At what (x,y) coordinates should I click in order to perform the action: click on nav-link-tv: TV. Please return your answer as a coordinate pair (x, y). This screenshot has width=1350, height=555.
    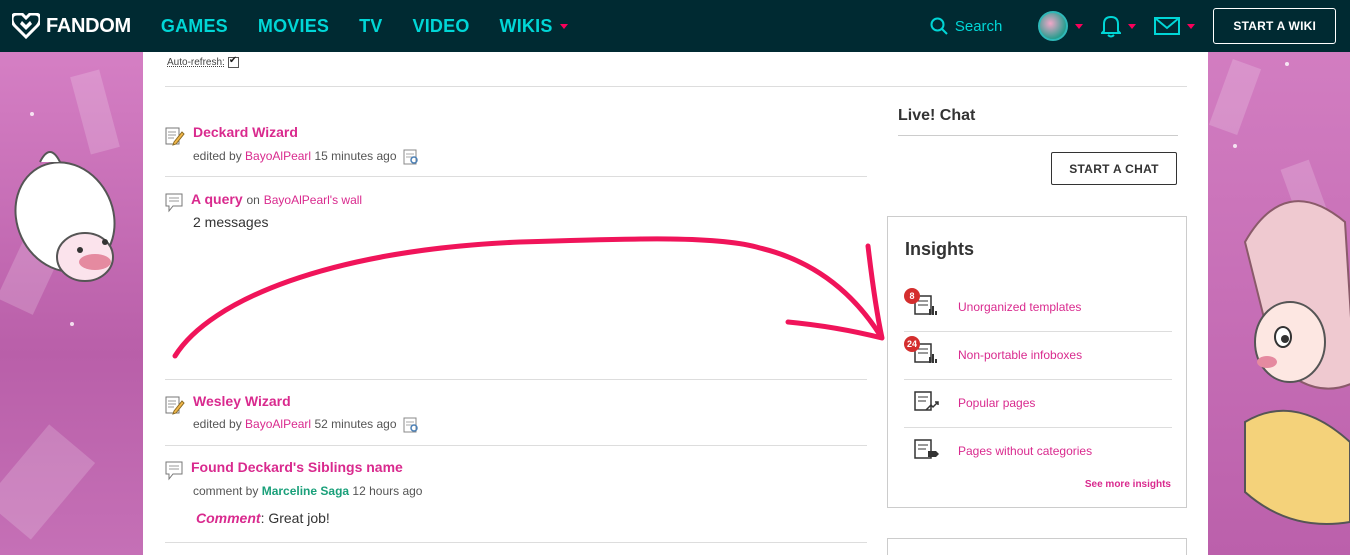
    Looking at the image, I should click on (370, 26).